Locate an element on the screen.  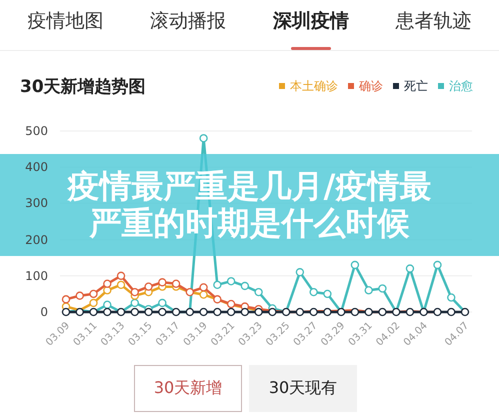
axis-label: 500 is located at coordinates (36, 131).